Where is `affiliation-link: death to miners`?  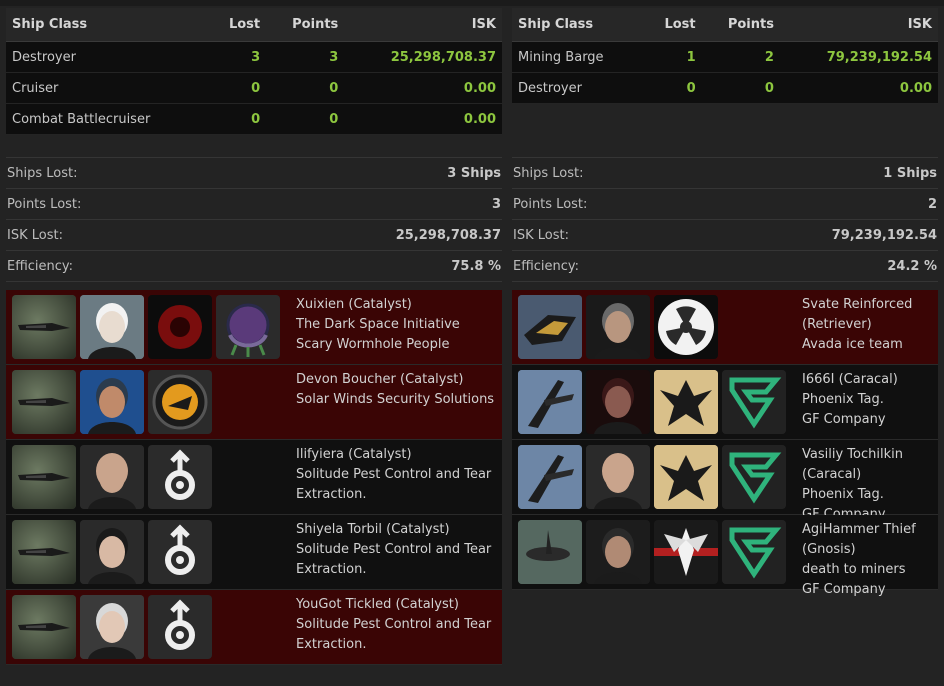 affiliation-link: death to miners is located at coordinates (869, 570).